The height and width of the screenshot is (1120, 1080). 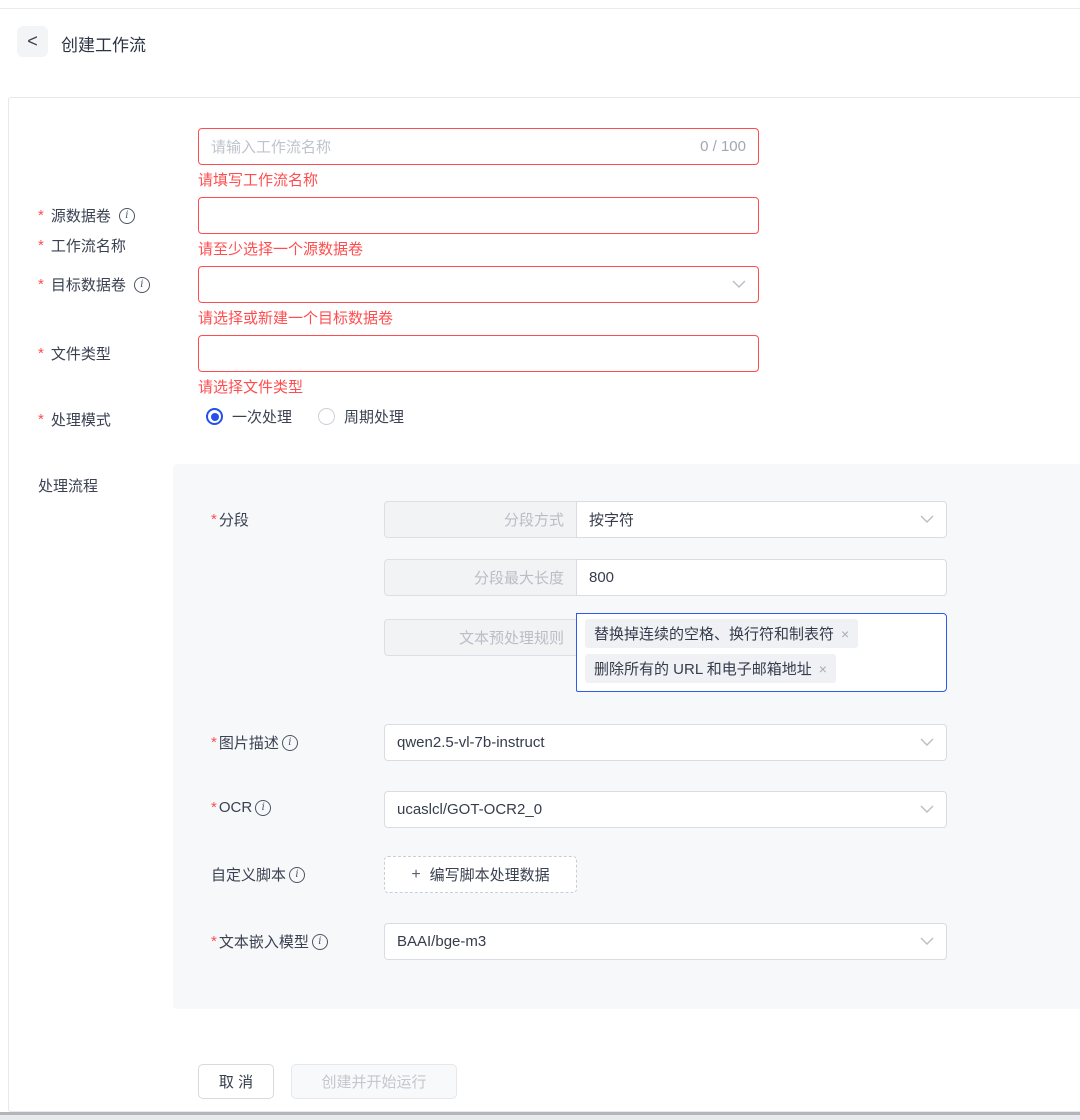 I want to click on segment-maxlen-group: 分段最大长度 800, so click(x=665, y=577).